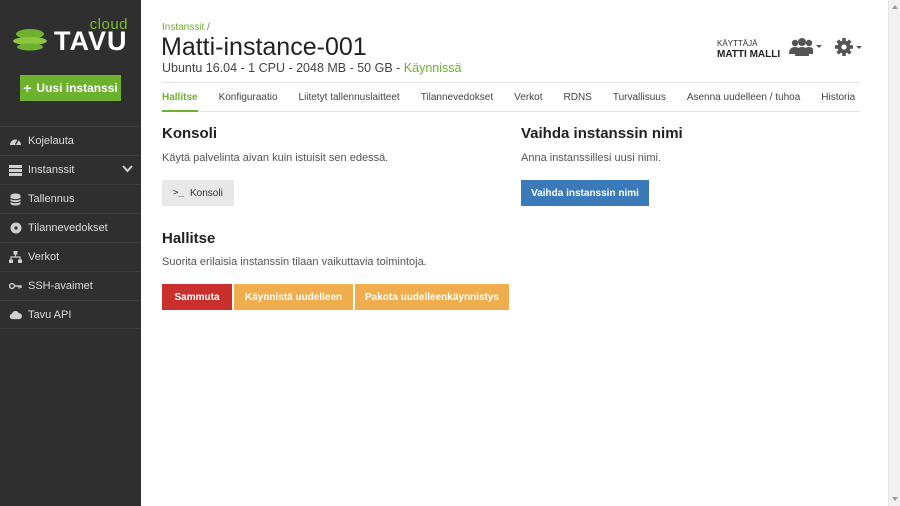 The height and width of the screenshot is (506, 900). I want to click on key-icon, so click(15, 286).